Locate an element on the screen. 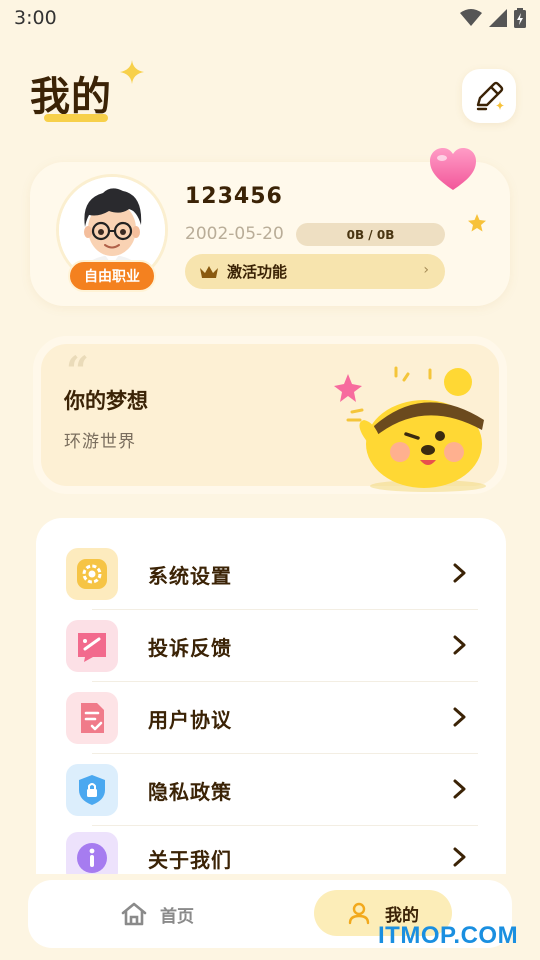 This screenshot has height=960, width=540. feedback-icon is located at coordinates (92, 646).